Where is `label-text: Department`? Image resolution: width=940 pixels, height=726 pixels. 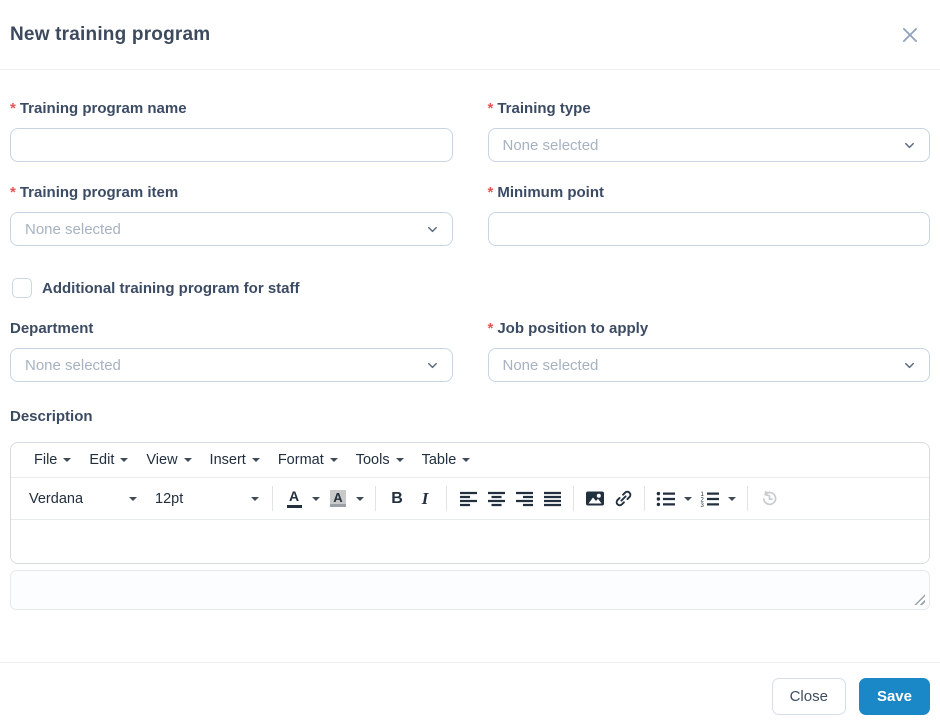
label-text: Department is located at coordinates (52, 328).